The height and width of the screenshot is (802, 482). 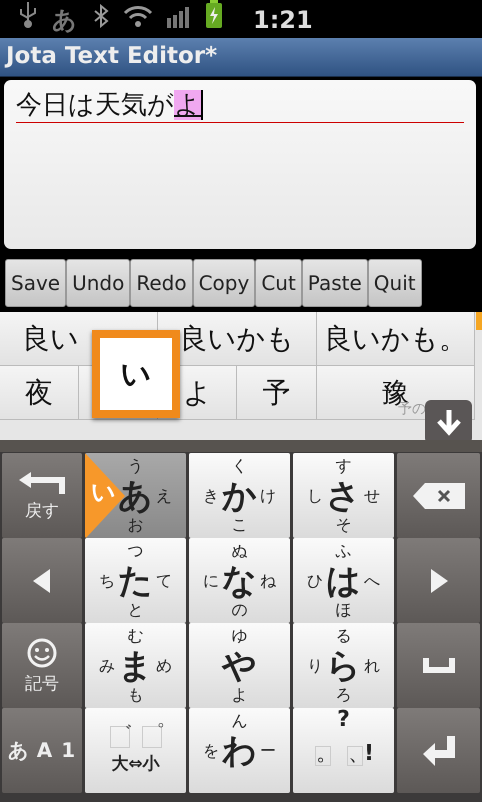 What do you see at coordinates (42, 652) in the screenshot?
I see `smiley-icon` at bounding box center [42, 652].